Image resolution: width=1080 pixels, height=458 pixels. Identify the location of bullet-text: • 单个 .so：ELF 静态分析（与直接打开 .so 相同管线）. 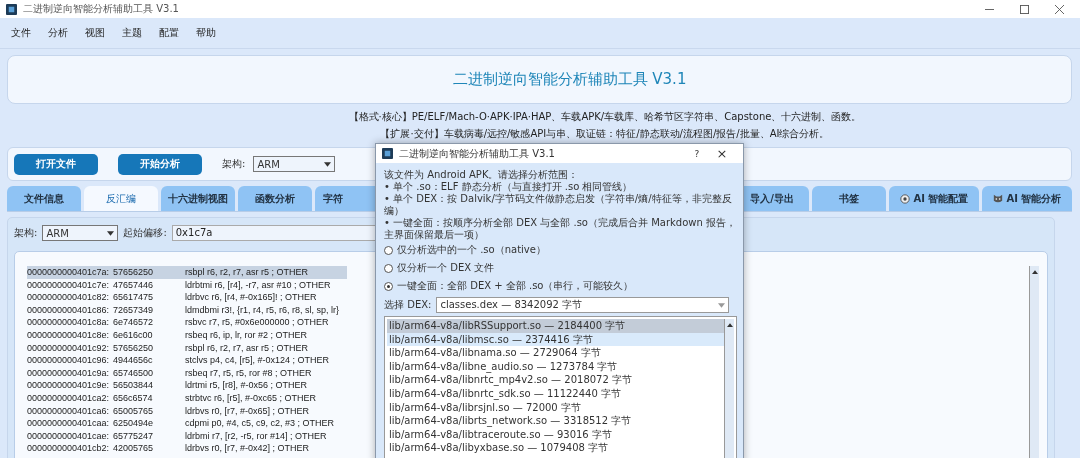
(509, 187).